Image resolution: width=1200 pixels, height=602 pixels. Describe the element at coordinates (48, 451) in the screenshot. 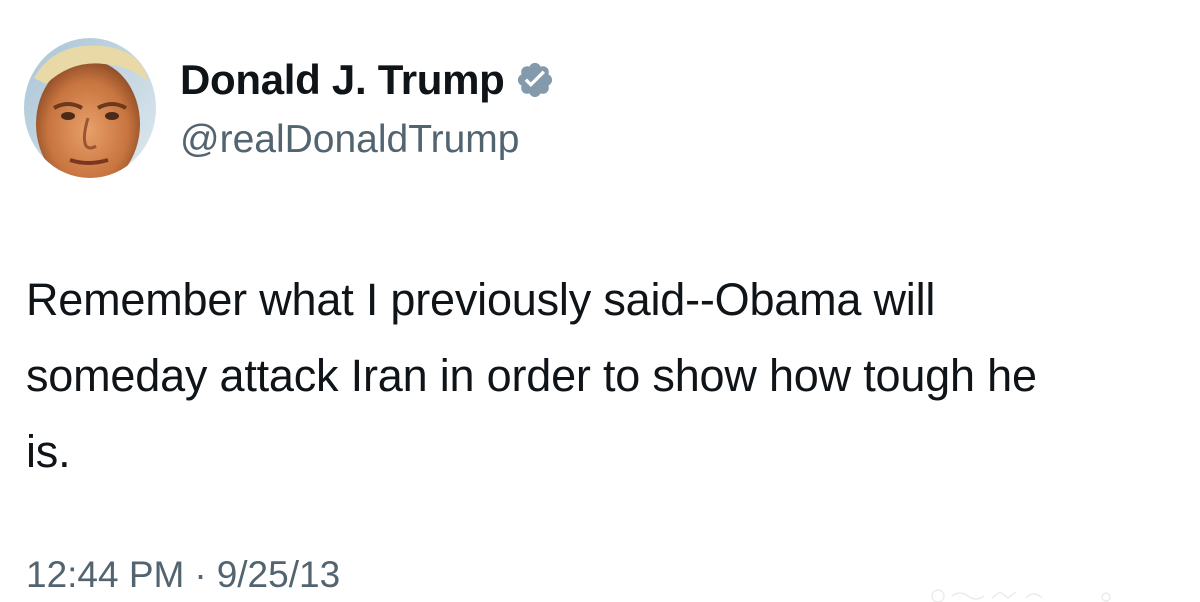

I see `tweet-text-line: is.` at that location.